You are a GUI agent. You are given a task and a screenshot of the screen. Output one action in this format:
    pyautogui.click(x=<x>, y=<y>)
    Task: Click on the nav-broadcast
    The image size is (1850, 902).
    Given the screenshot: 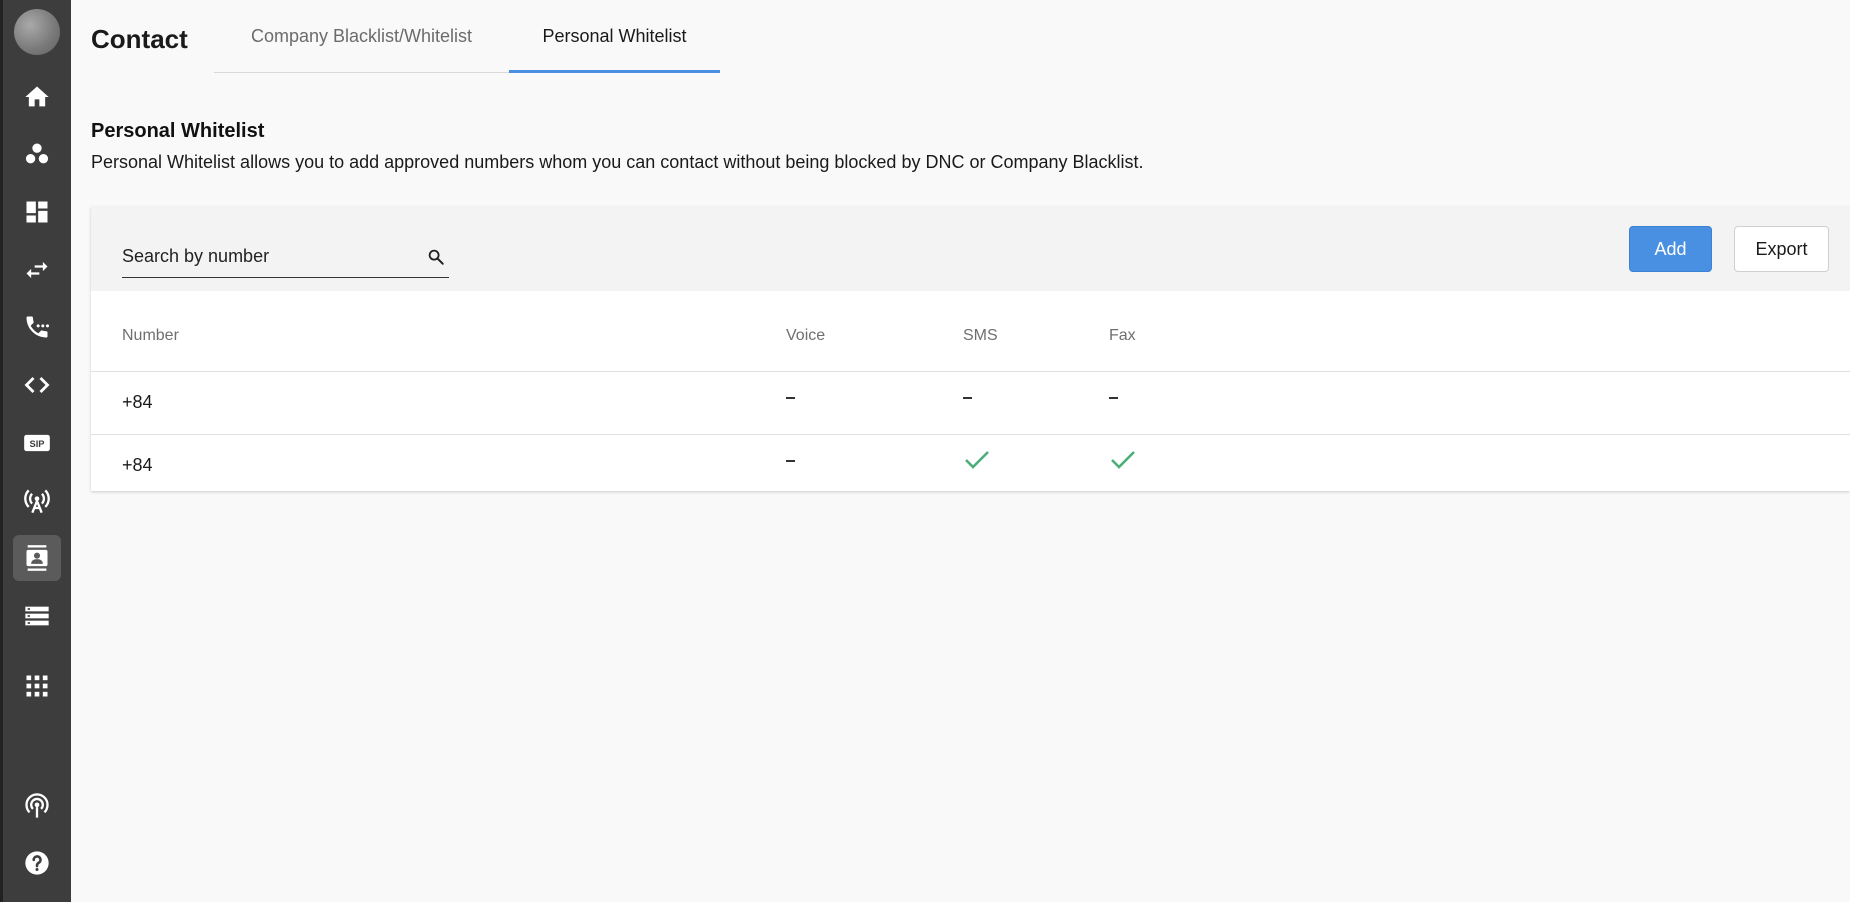 What is the action you would take?
    pyautogui.click(x=37, y=806)
    